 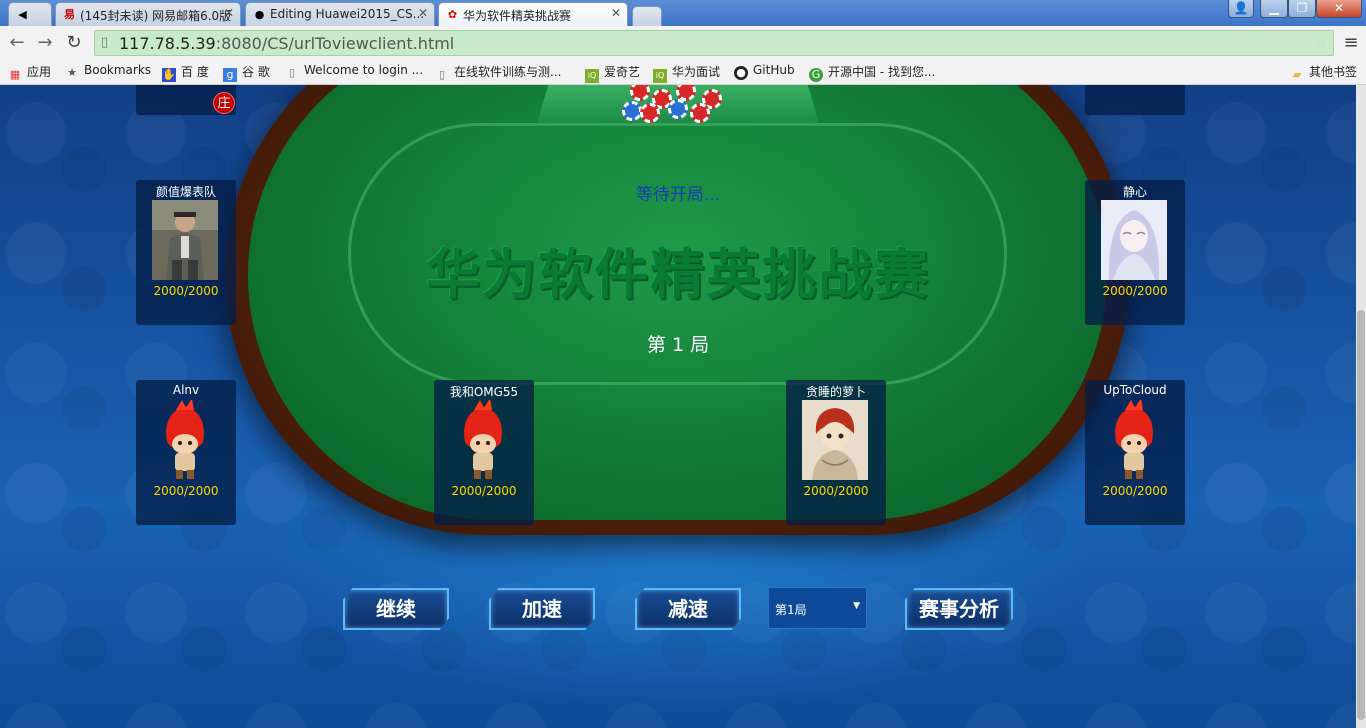 What do you see at coordinates (791, 610) in the screenshot?
I see `round-select-value: 第1局` at bounding box center [791, 610].